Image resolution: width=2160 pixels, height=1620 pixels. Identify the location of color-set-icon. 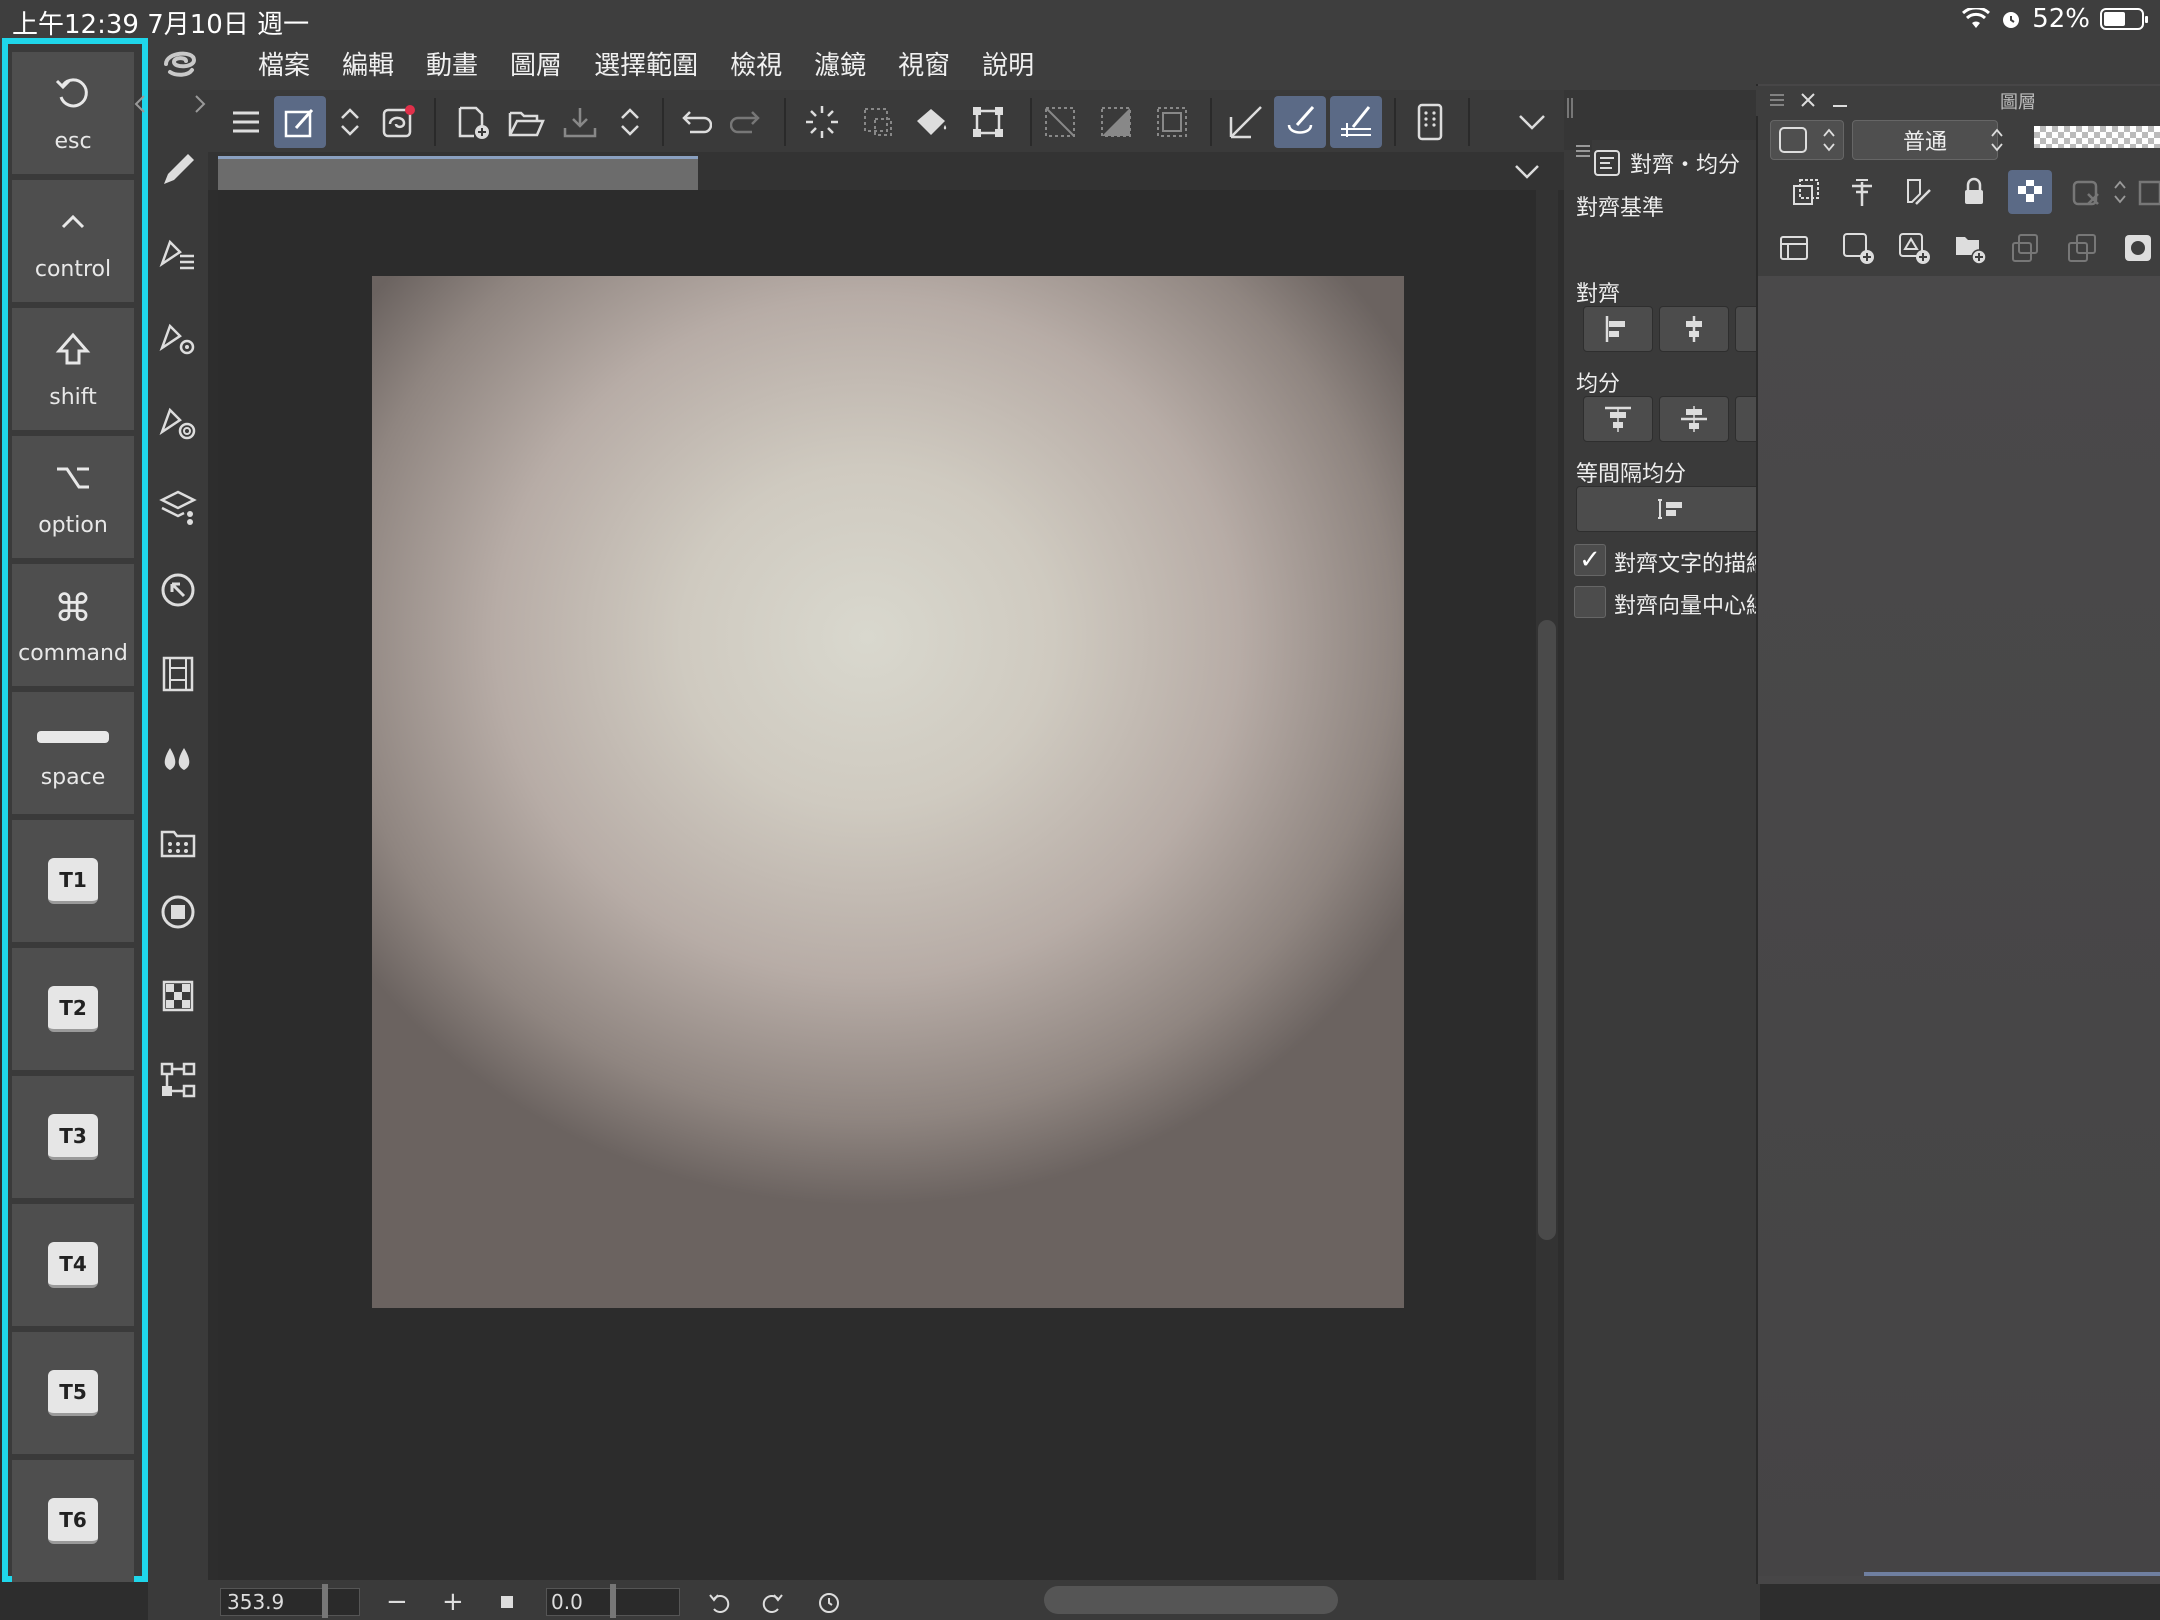
(178, 996).